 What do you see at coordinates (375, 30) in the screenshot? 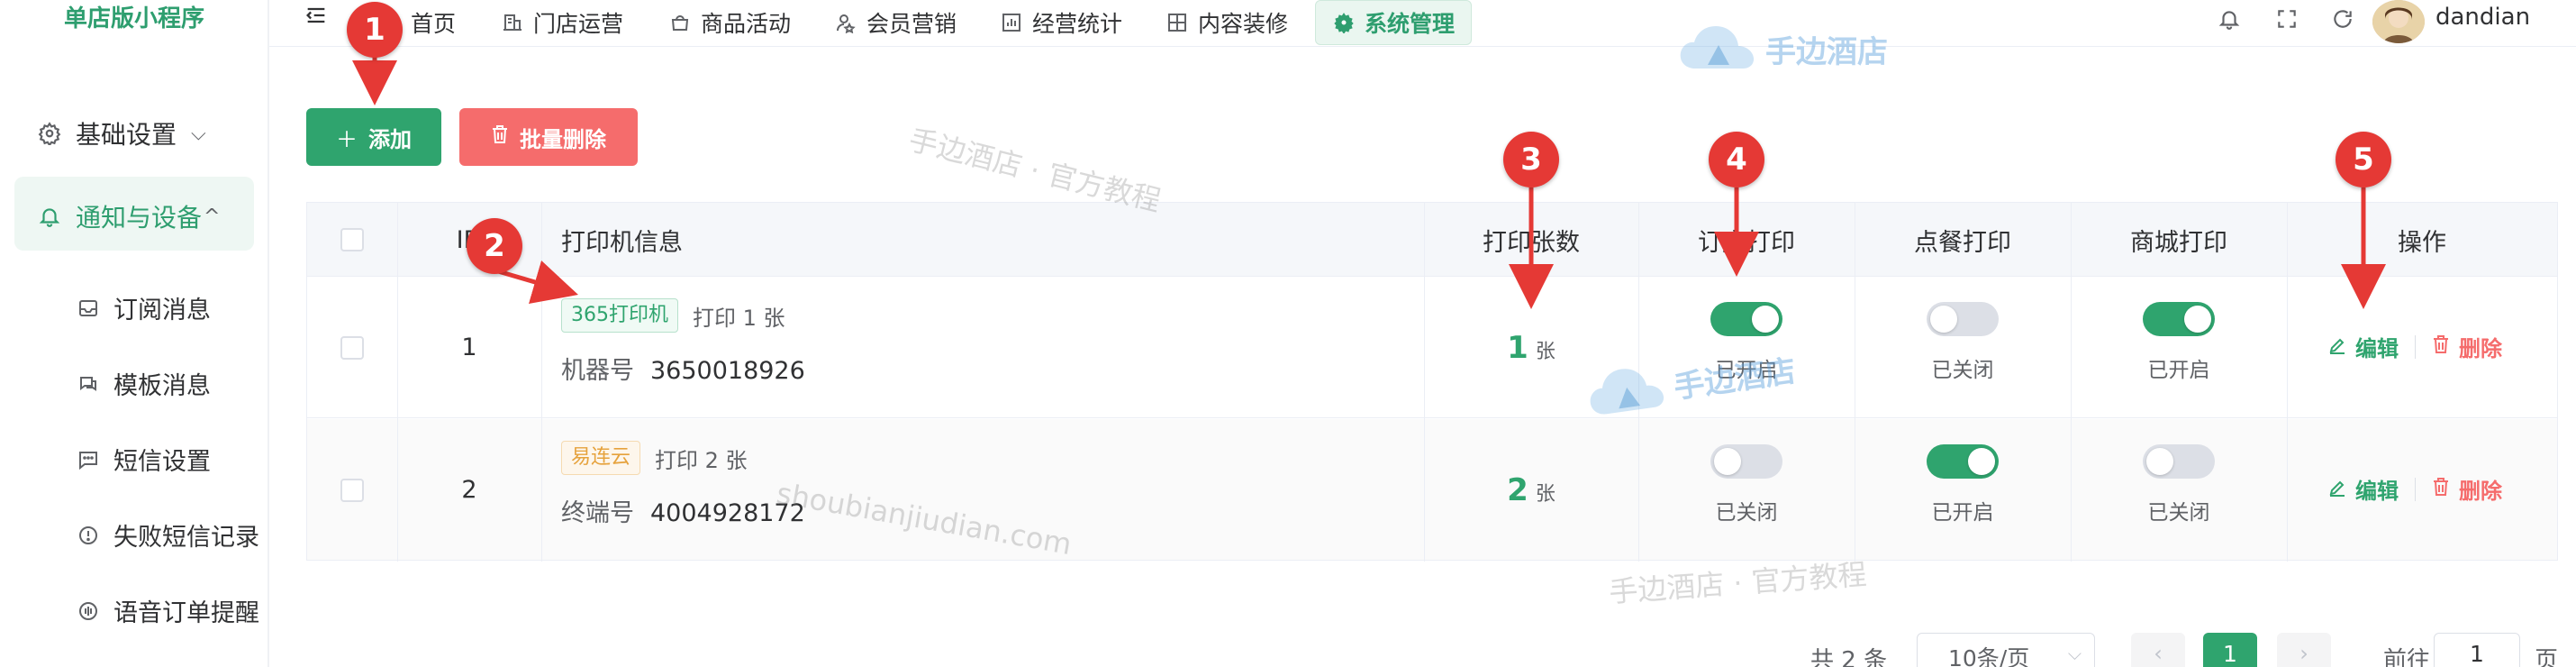
I see `annotation-badge-1: 1` at bounding box center [375, 30].